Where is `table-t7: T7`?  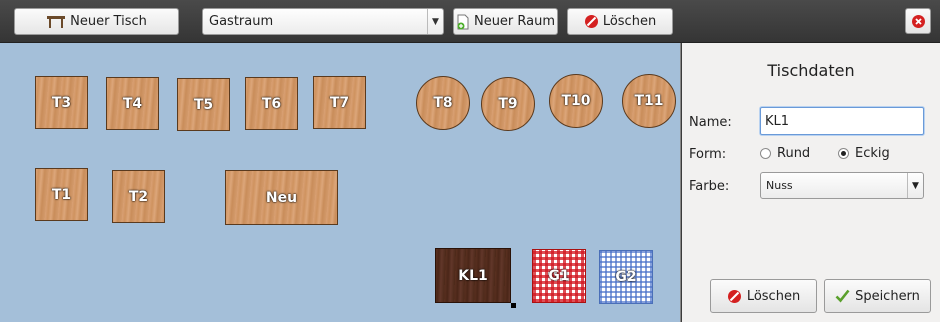
table-t7: T7 is located at coordinates (339, 102).